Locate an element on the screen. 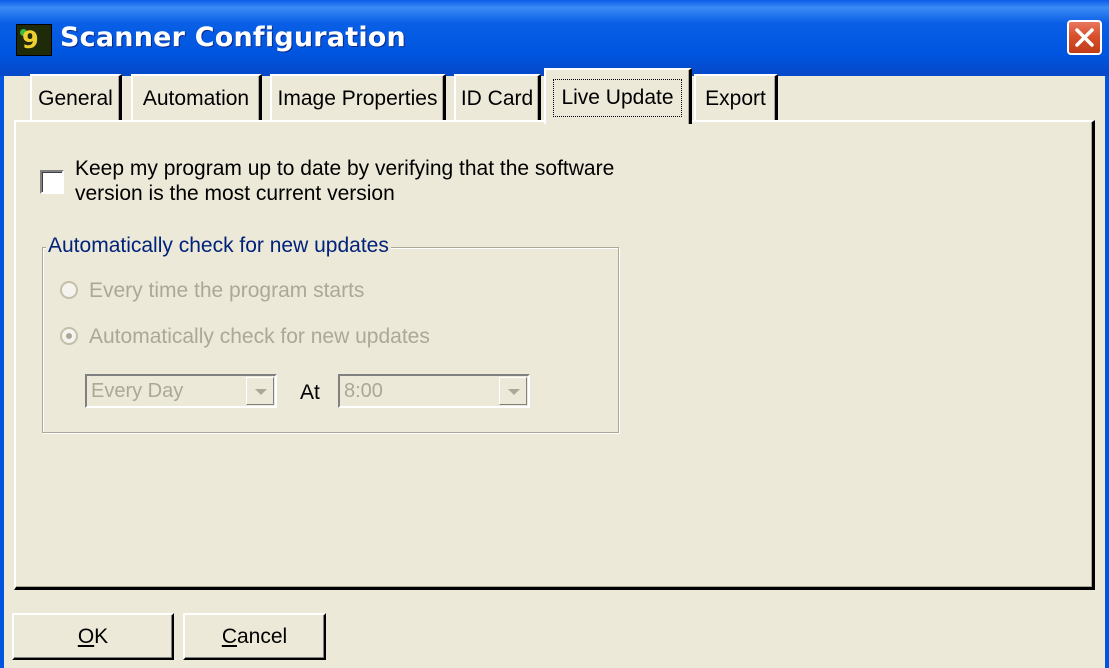 This screenshot has width=1109, height=668. tab-automation: Automation is located at coordinates (196, 97).